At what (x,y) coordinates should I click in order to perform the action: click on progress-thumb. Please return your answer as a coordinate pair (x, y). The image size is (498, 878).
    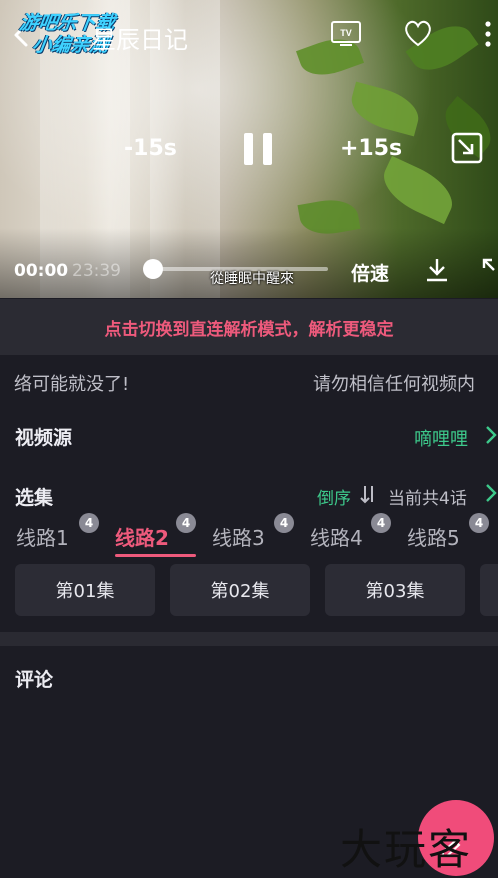
    Looking at the image, I should click on (153, 269).